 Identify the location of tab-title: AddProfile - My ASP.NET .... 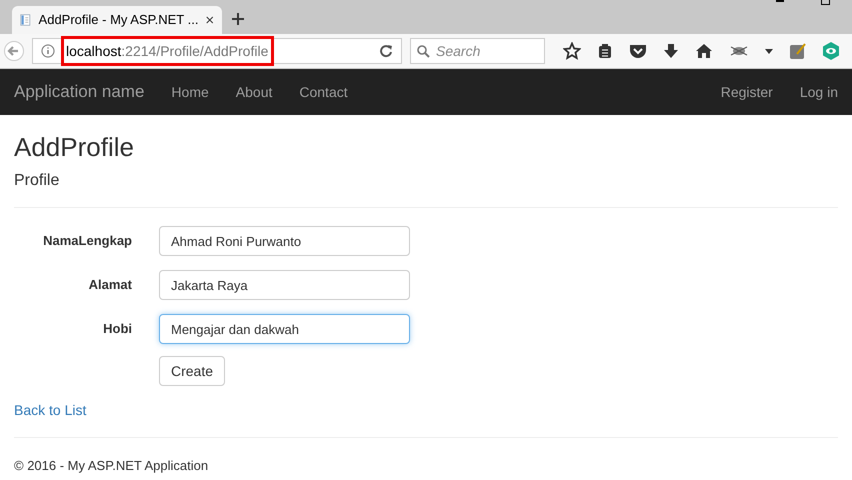
(118, 20).